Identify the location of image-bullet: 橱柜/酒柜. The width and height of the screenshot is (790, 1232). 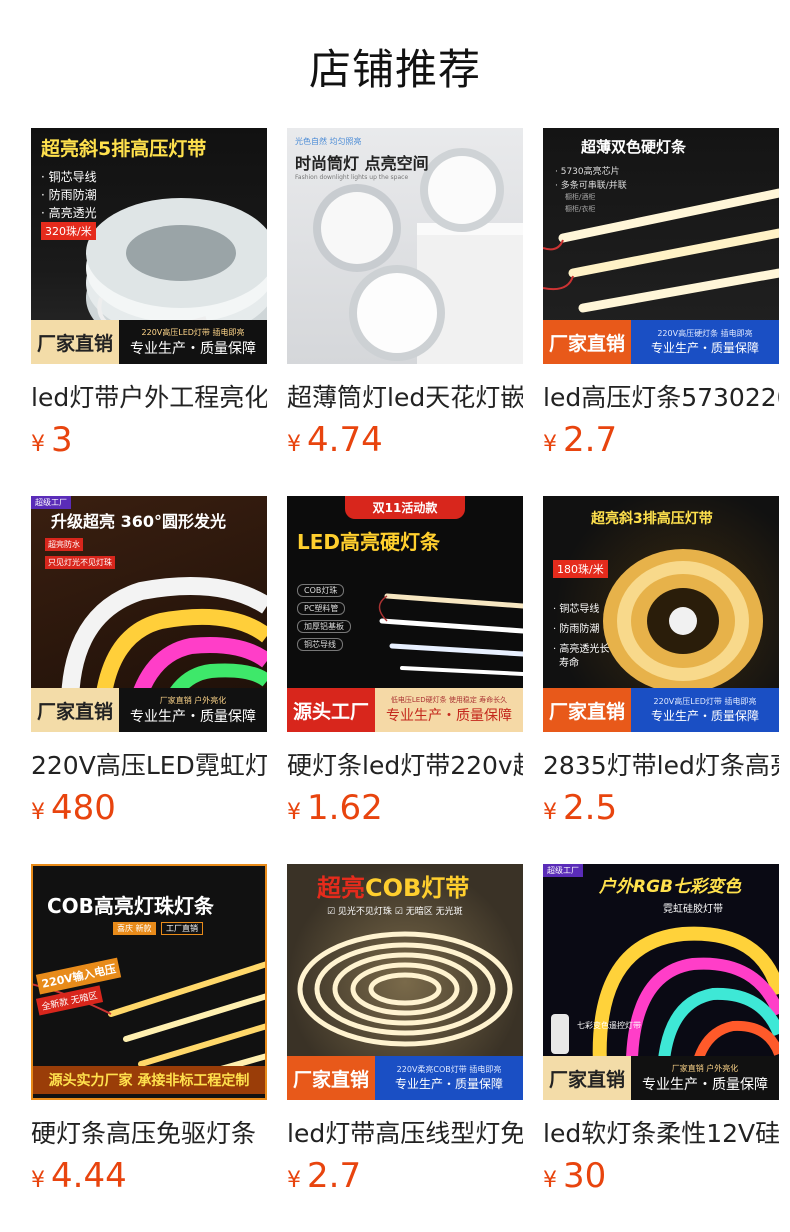
(580, 197).